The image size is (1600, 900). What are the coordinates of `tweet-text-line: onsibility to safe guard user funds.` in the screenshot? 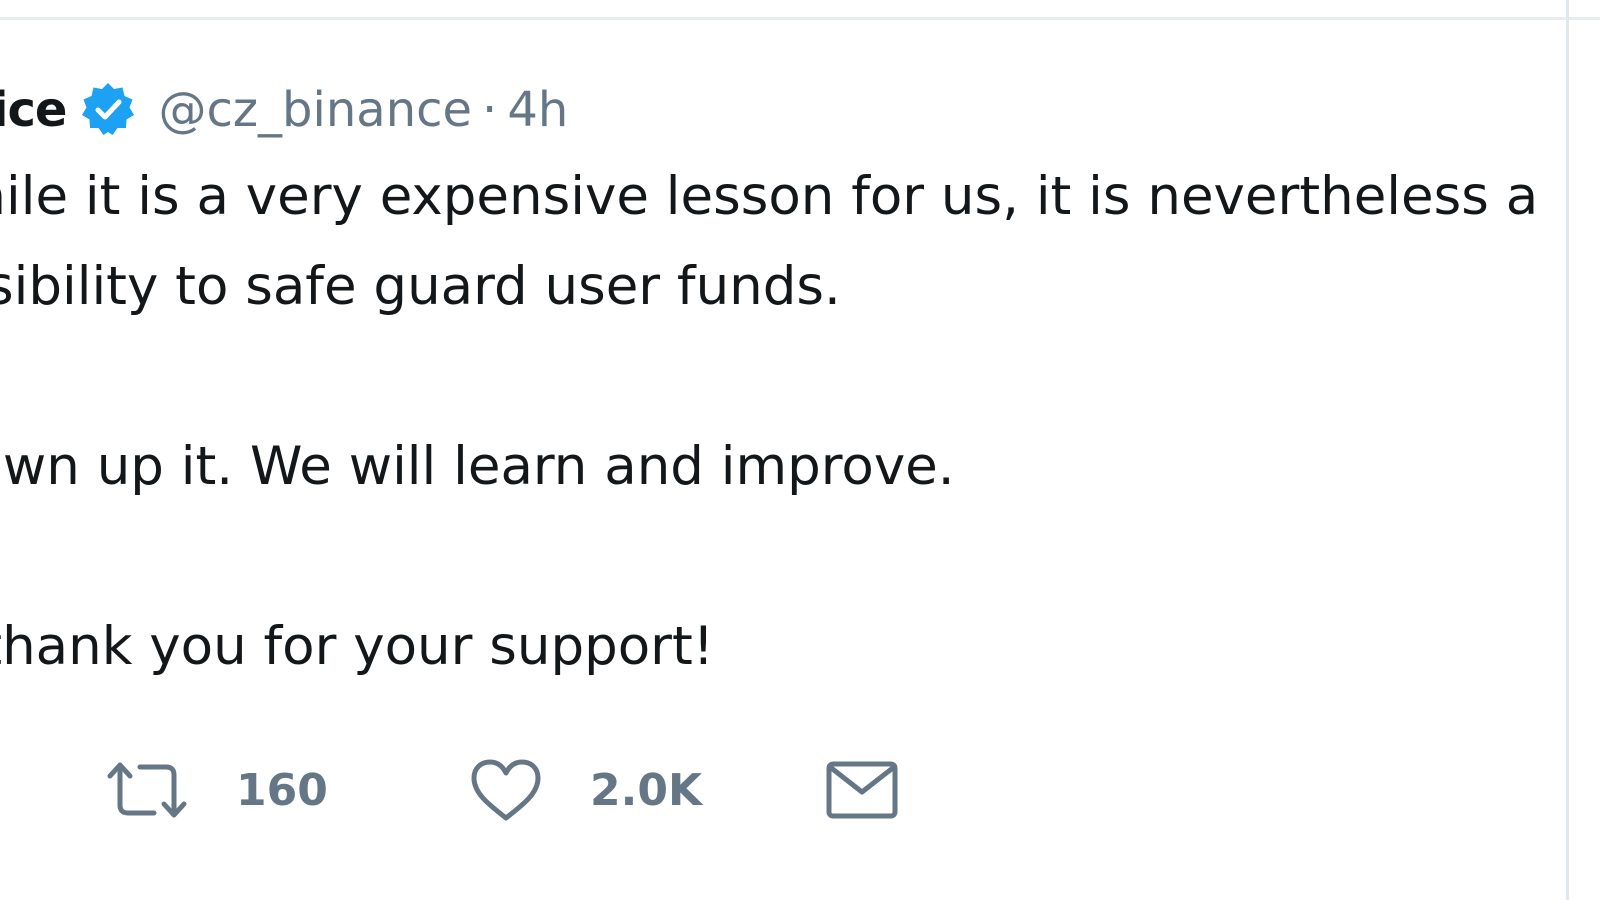 It's located at (420, 286).